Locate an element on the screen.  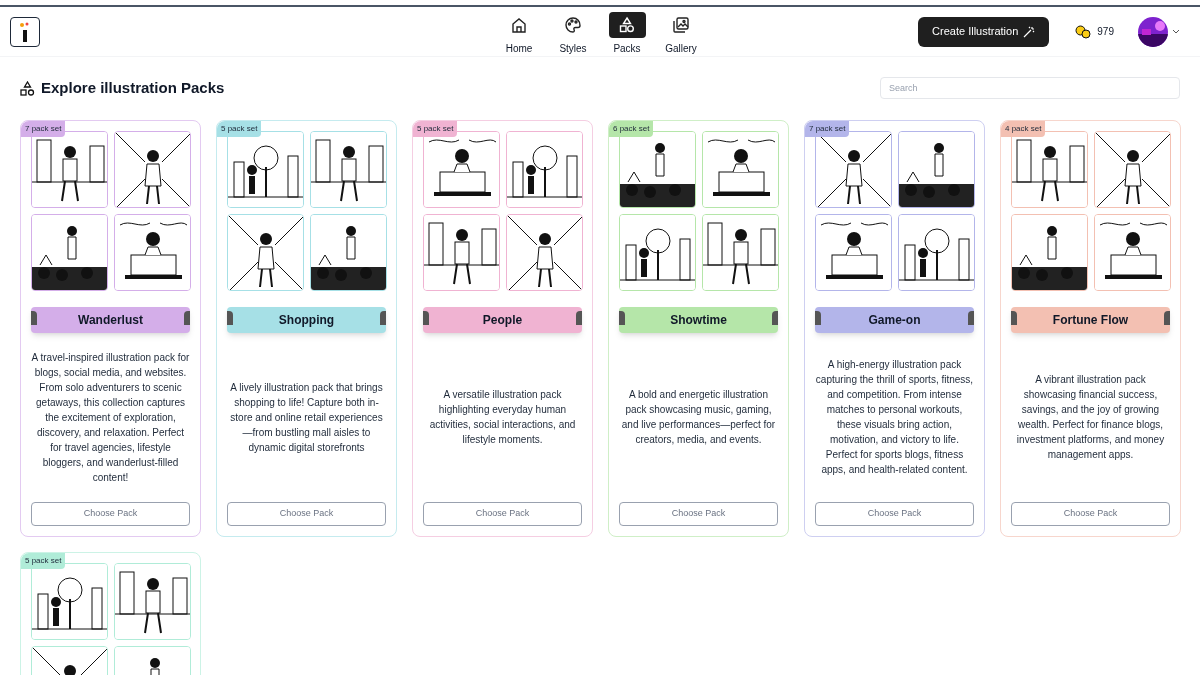
magic-wand-icon is located at coordinates (1029, 31).